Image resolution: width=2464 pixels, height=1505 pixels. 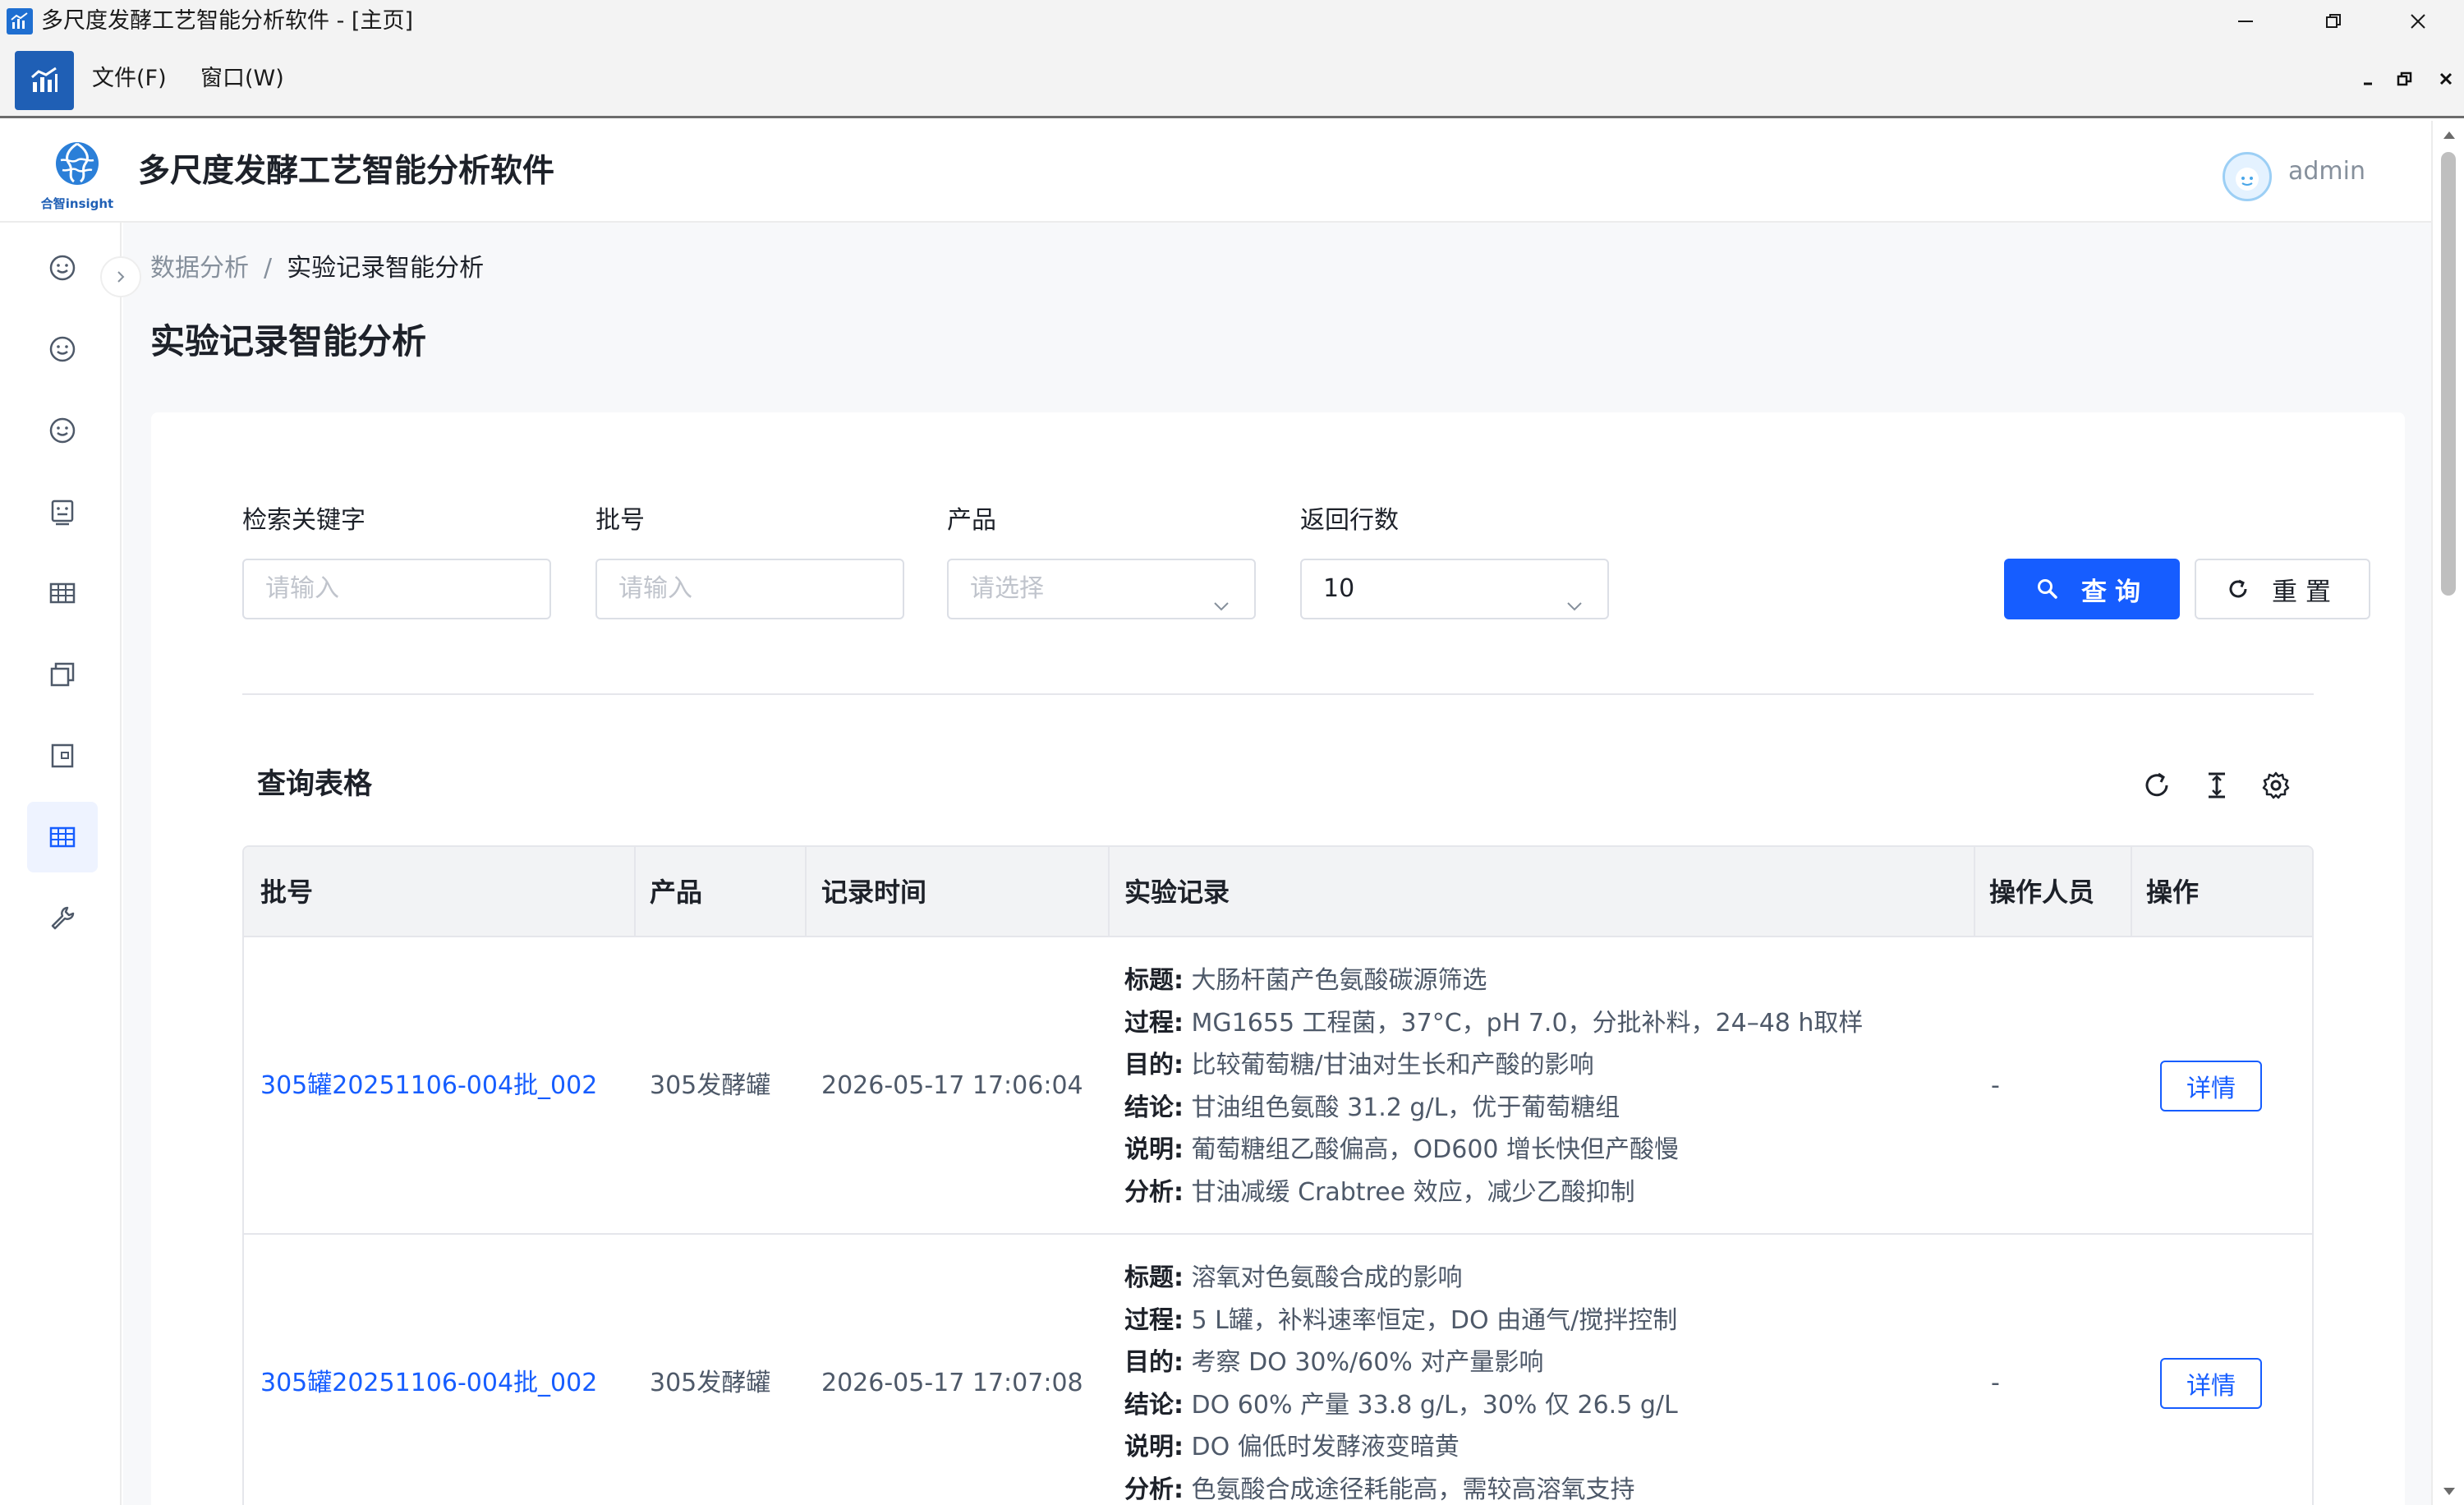 I want to click on settings-gear-icon, so click(x=2276, y=785).